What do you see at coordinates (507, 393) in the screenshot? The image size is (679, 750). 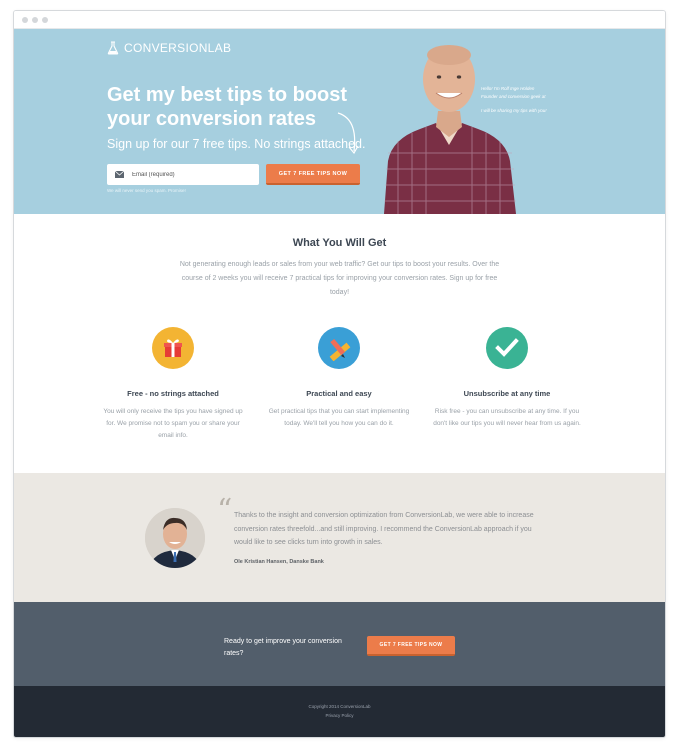 I see `feature-title: Unsubscribe at any time` at bounding box center [507, 393].